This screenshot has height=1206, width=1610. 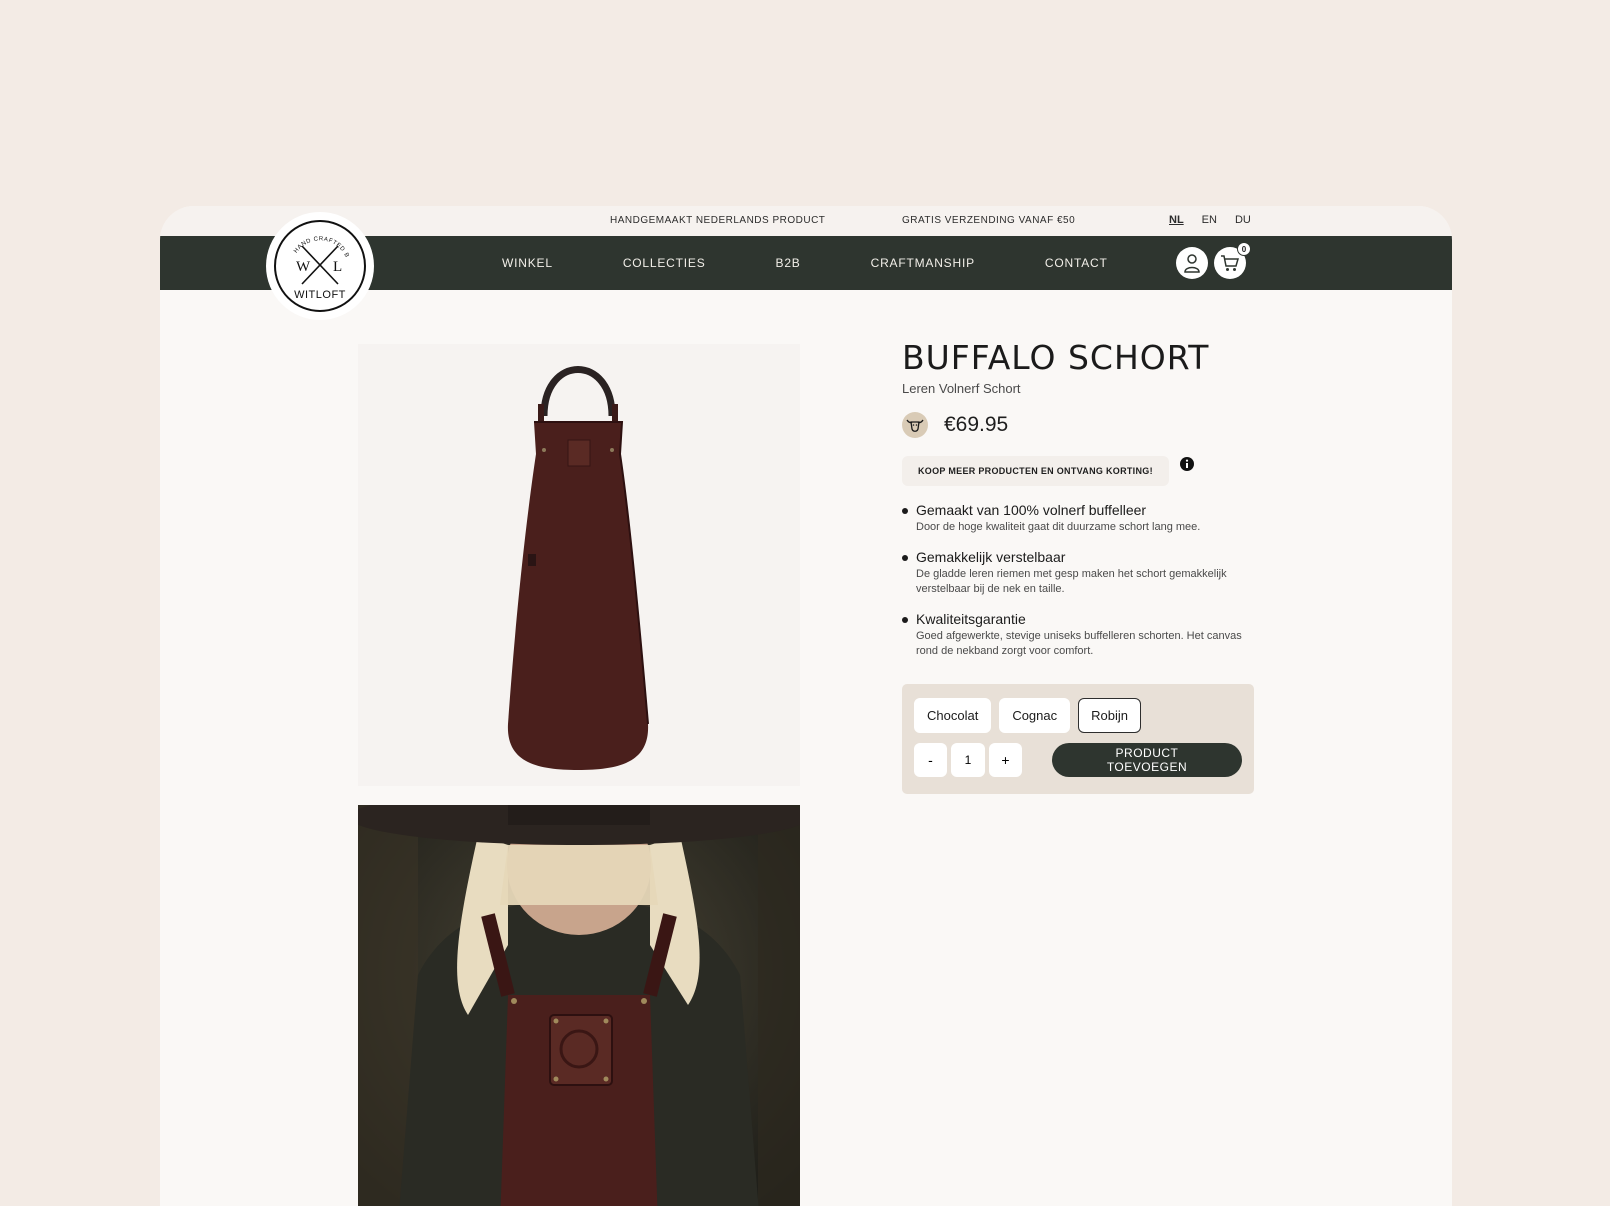 I want to click on nav-item-contact: CONTACT, so click(x=1076, y=263).